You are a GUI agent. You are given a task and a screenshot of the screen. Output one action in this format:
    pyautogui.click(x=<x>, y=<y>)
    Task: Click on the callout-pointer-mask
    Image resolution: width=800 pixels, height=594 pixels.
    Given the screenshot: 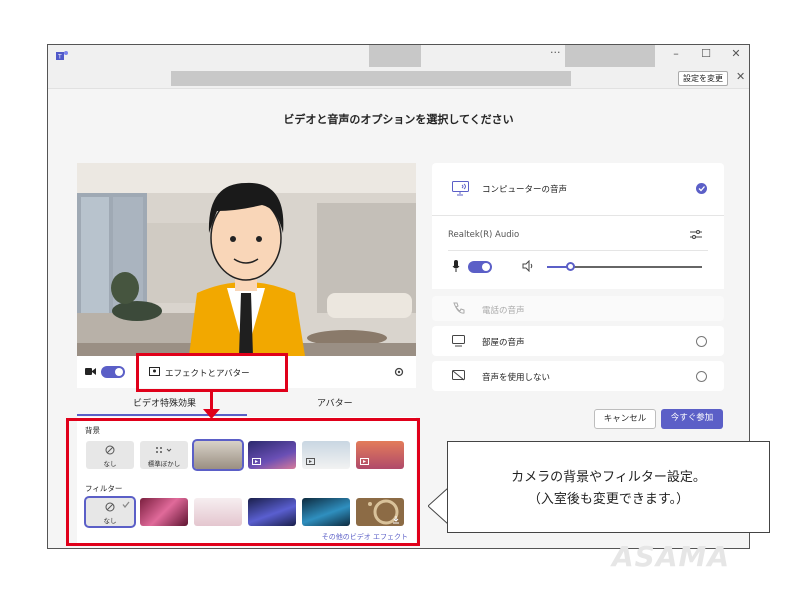 What is the action you would take?
    pyautogui.click(x=448, y=506)
    